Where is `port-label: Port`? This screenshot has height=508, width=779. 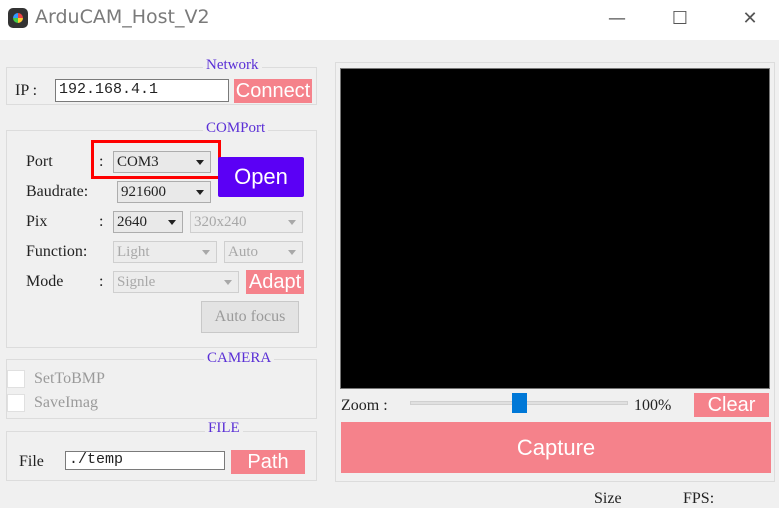 port-label: Port is located at coordinates (39, 161).